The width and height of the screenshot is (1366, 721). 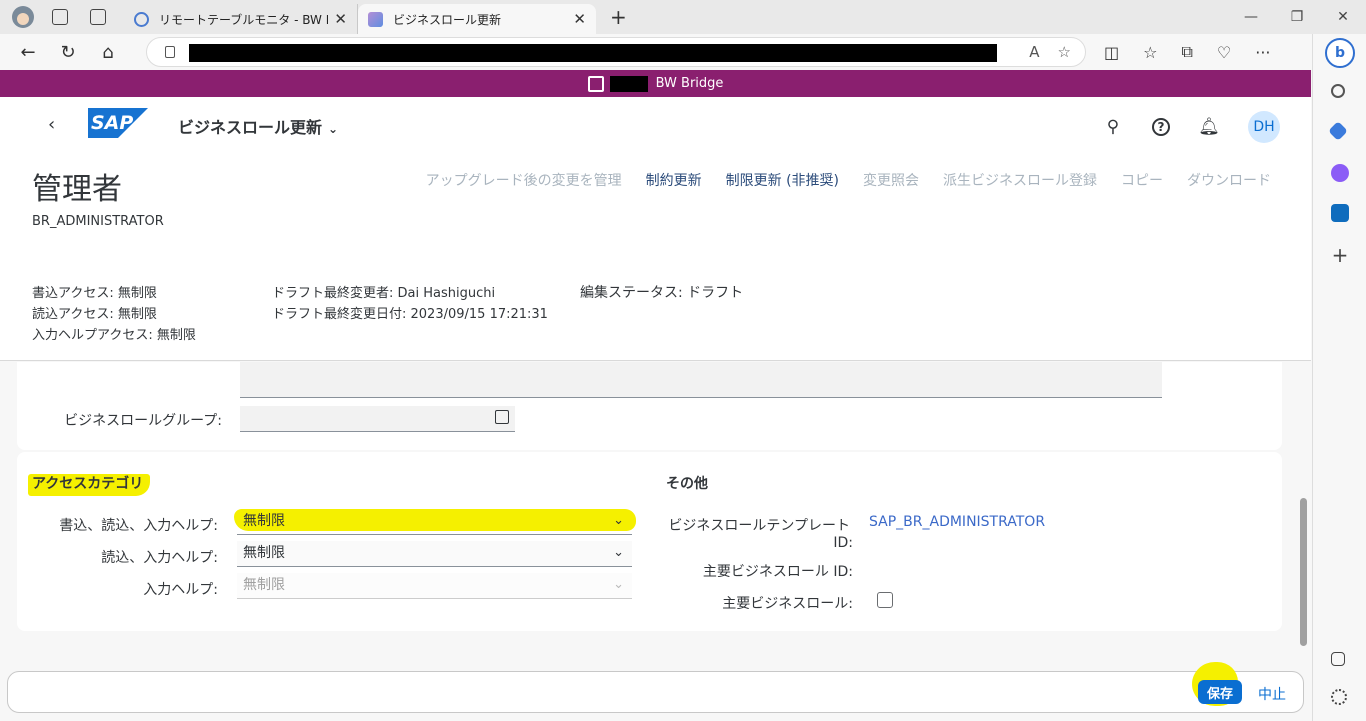 I want to click on back-icon: ←, so click(x=28, y=52).